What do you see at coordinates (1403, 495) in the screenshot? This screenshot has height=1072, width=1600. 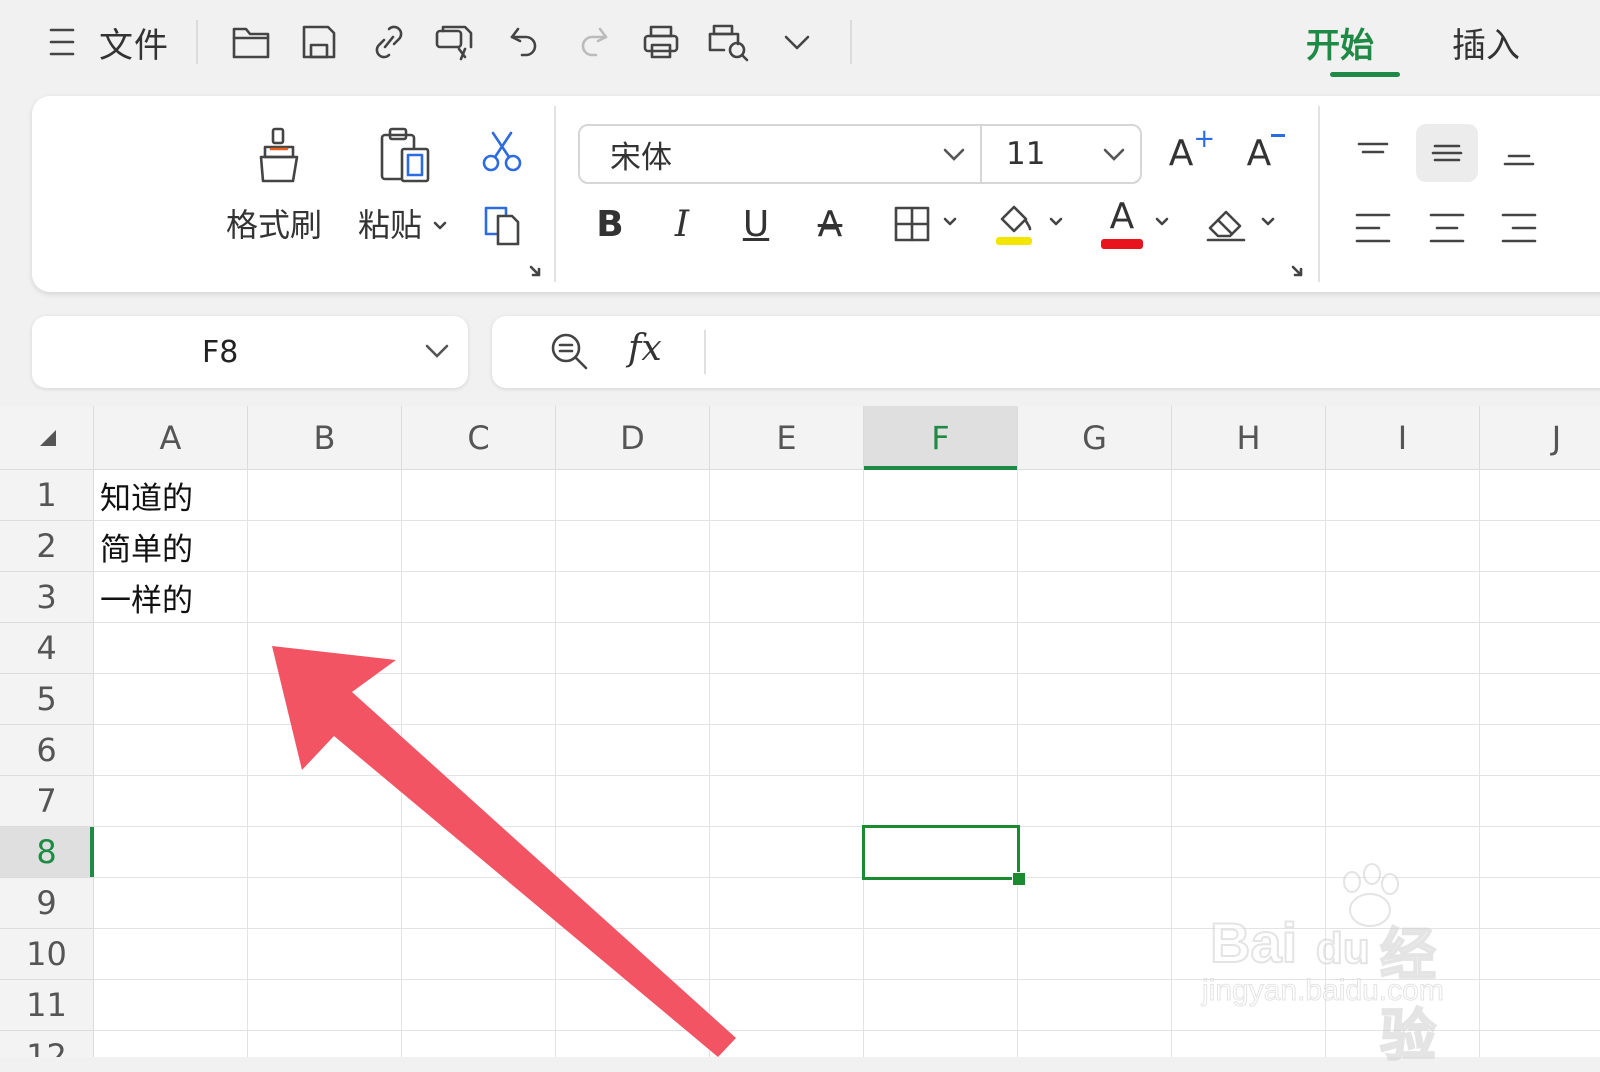 I see `cell-i1` at bounding box center [1403, 495].